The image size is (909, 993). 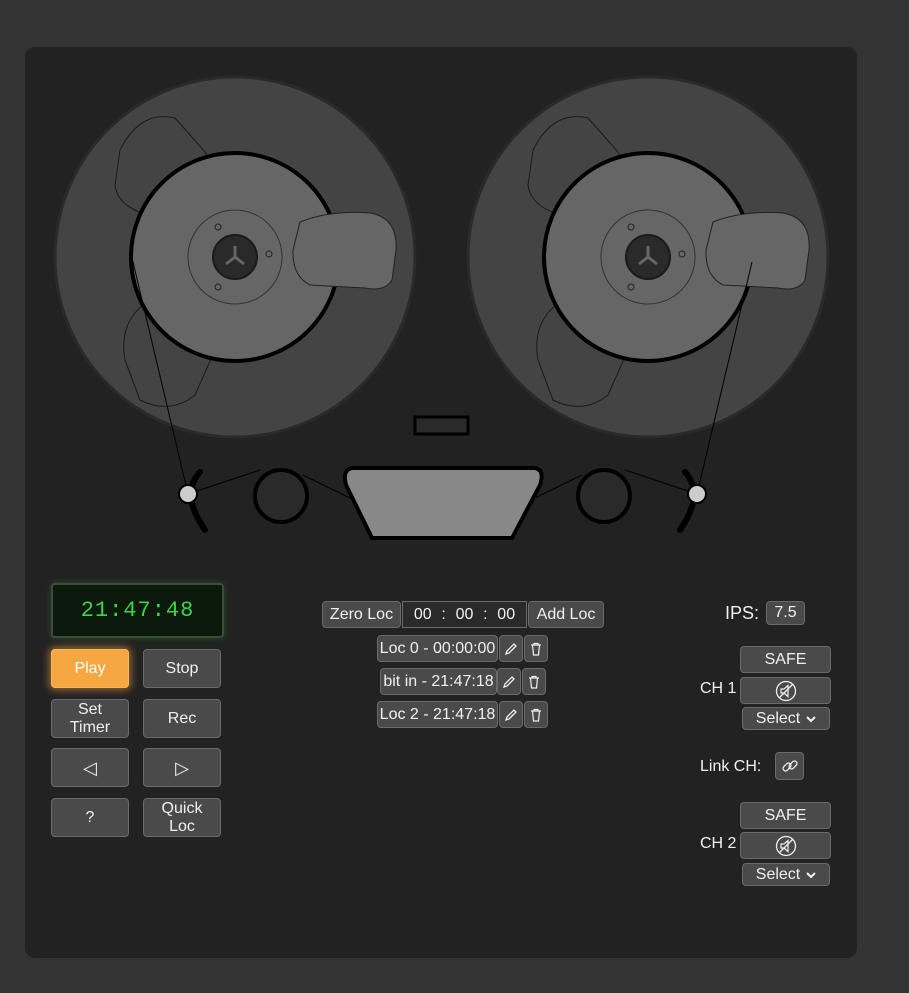 I want to click on locator-entry: bit in - 21:47:18, so click(x=438, y=681).